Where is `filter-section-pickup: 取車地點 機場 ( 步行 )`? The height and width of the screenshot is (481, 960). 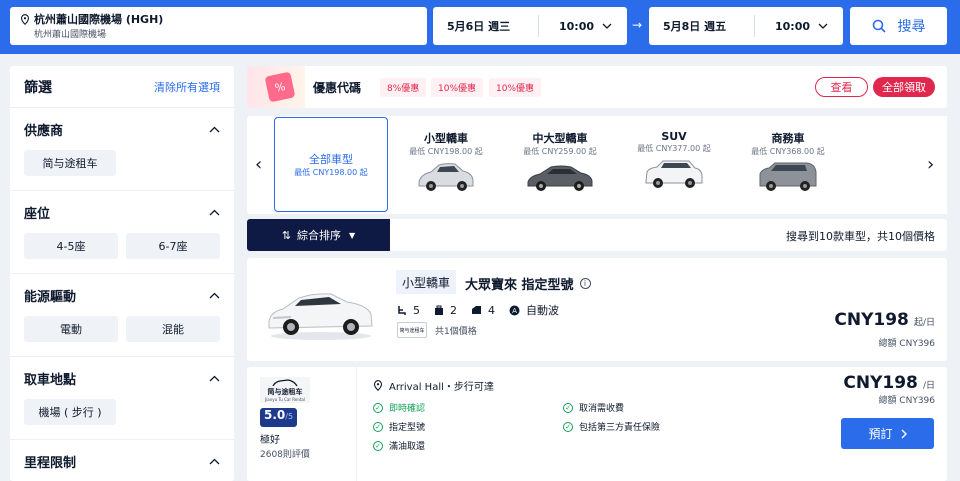 filter-section-pickup: 取車地點 機場 ( 步行 ) is located at coordinates (122, 398).